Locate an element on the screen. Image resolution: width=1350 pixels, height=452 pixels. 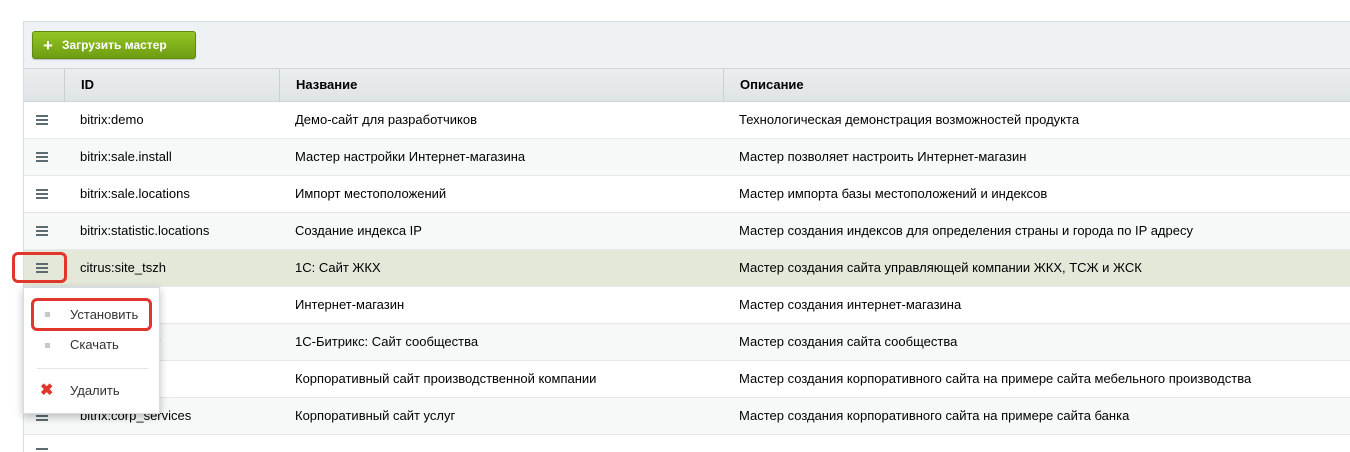
row-id: bitrix:statistic.locations is located at coordinates (145, 230).